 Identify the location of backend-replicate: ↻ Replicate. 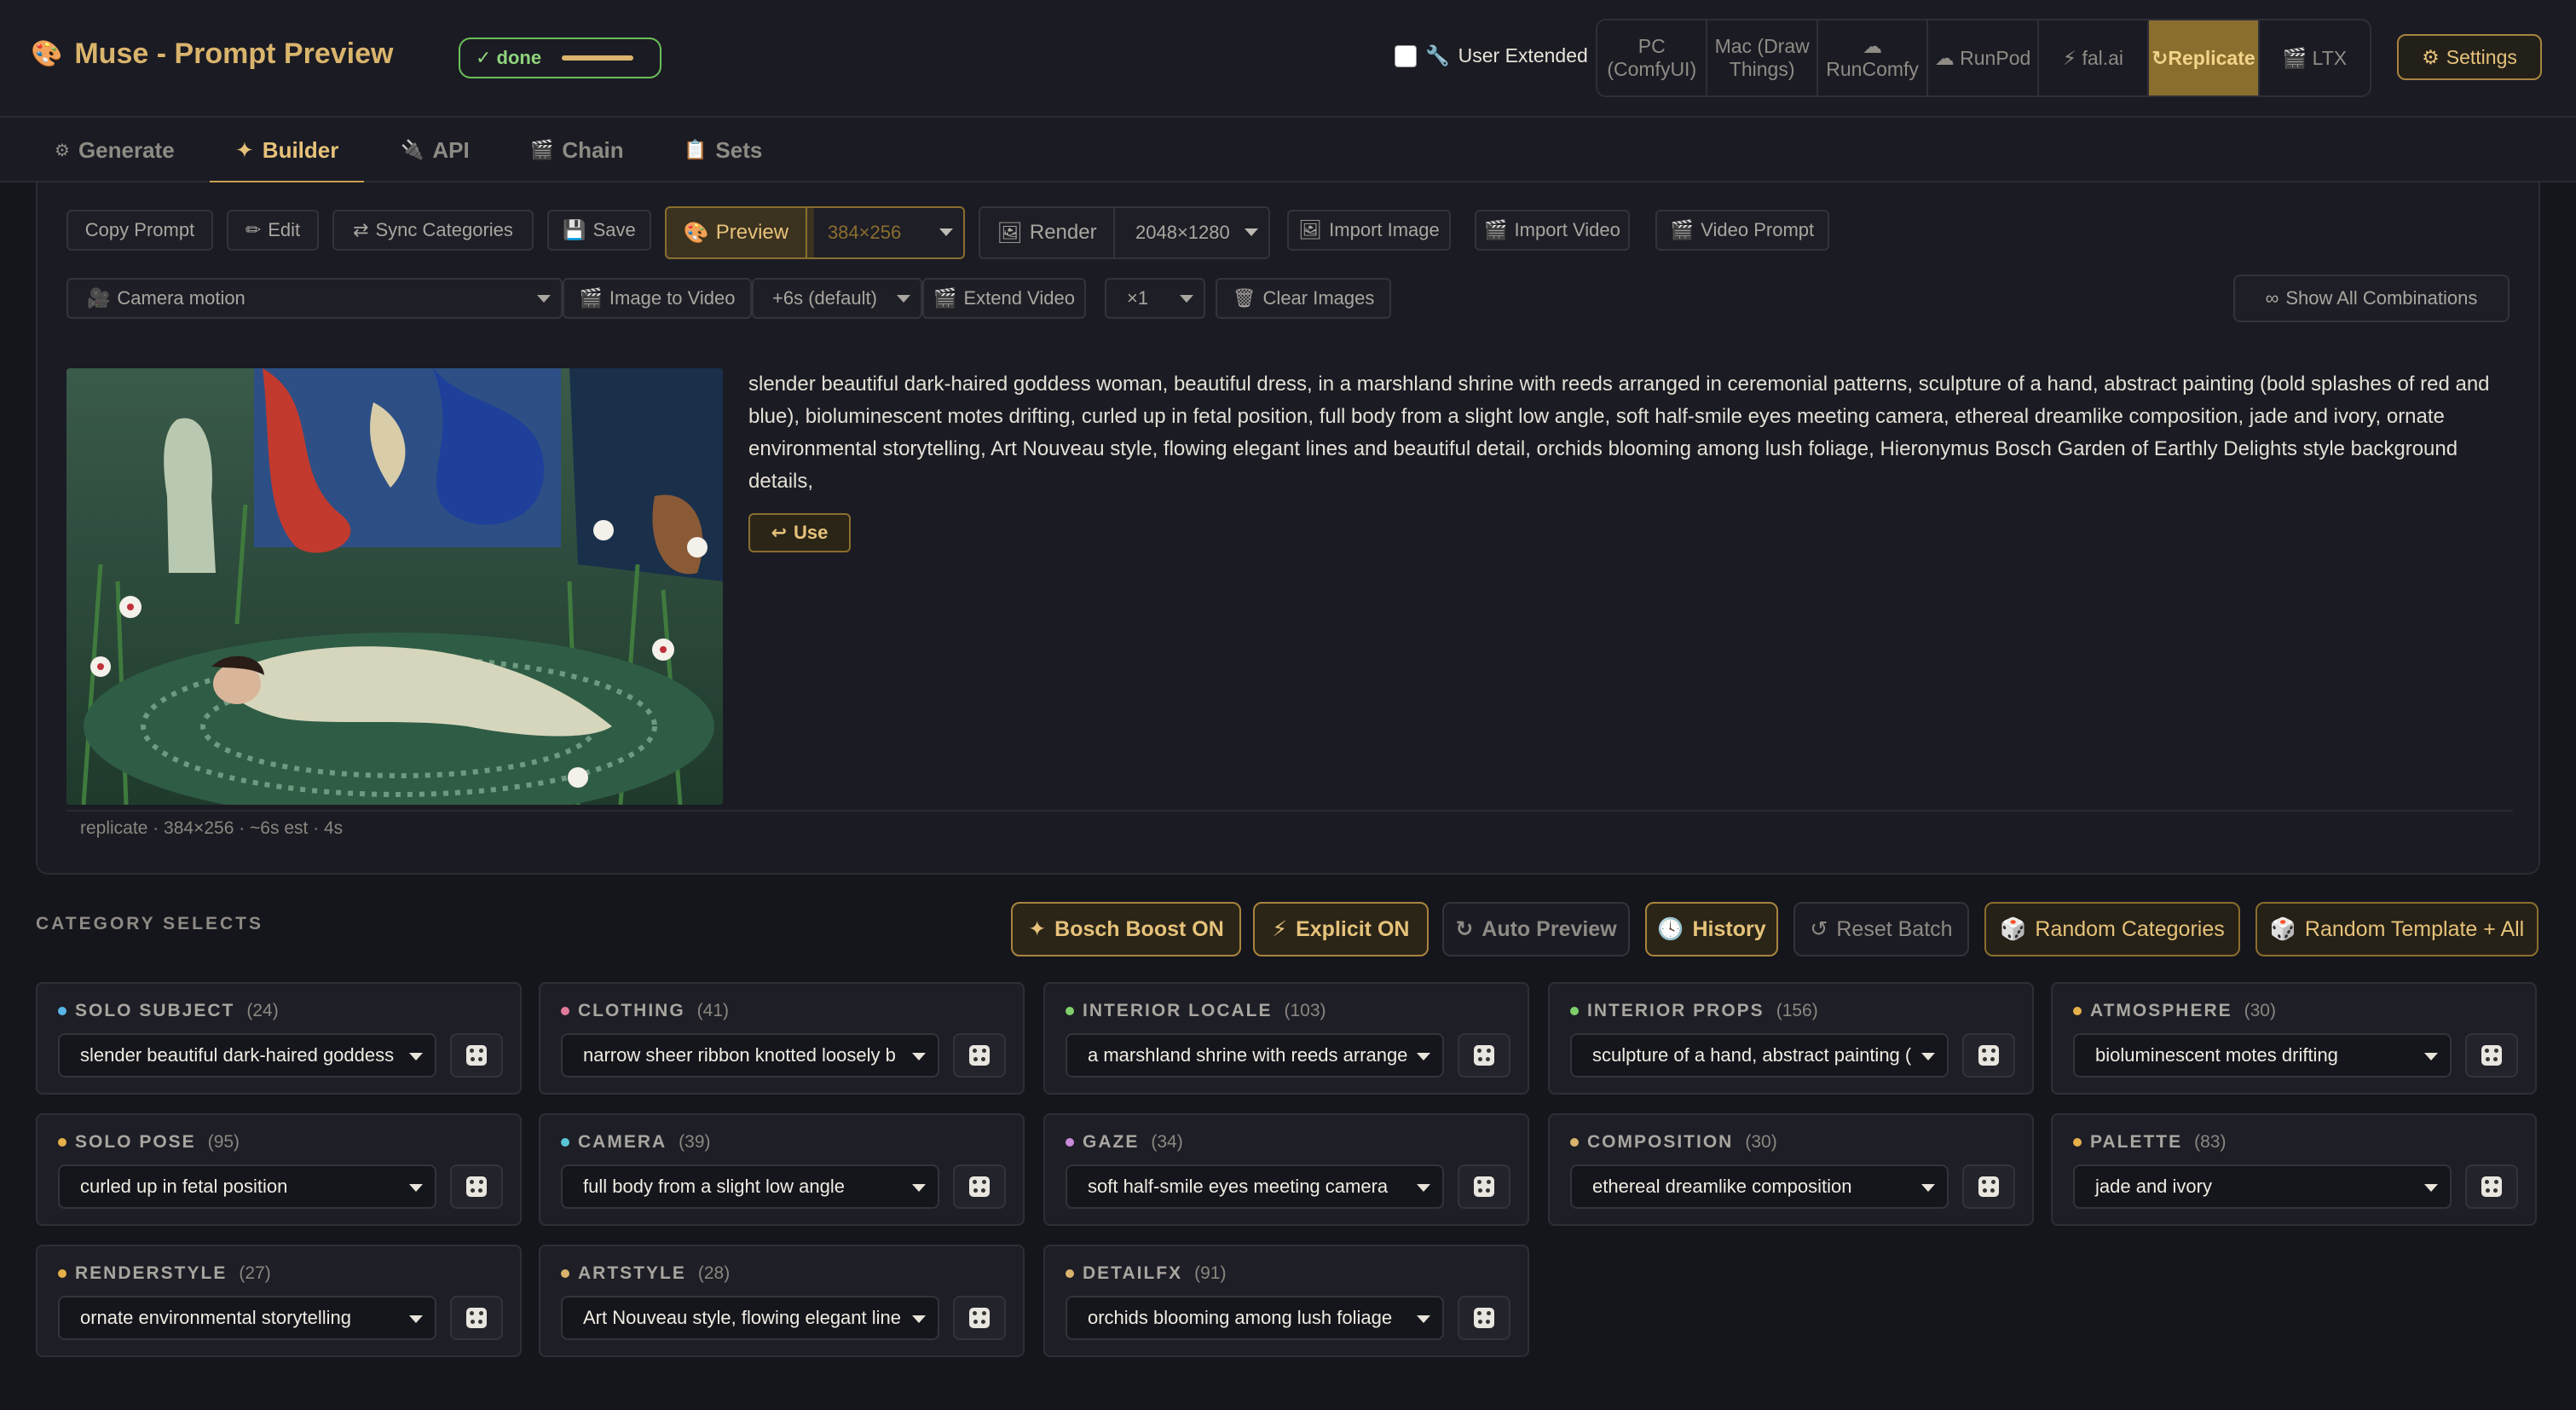
(2204, 57).